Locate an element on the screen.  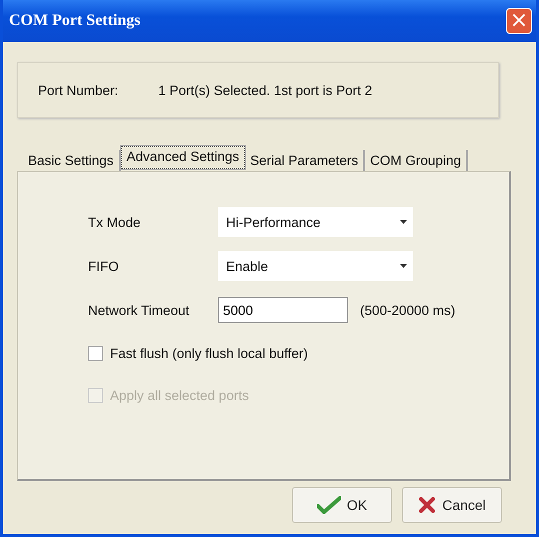
field-label: Network Timeout is located at coordinates (139, 310).